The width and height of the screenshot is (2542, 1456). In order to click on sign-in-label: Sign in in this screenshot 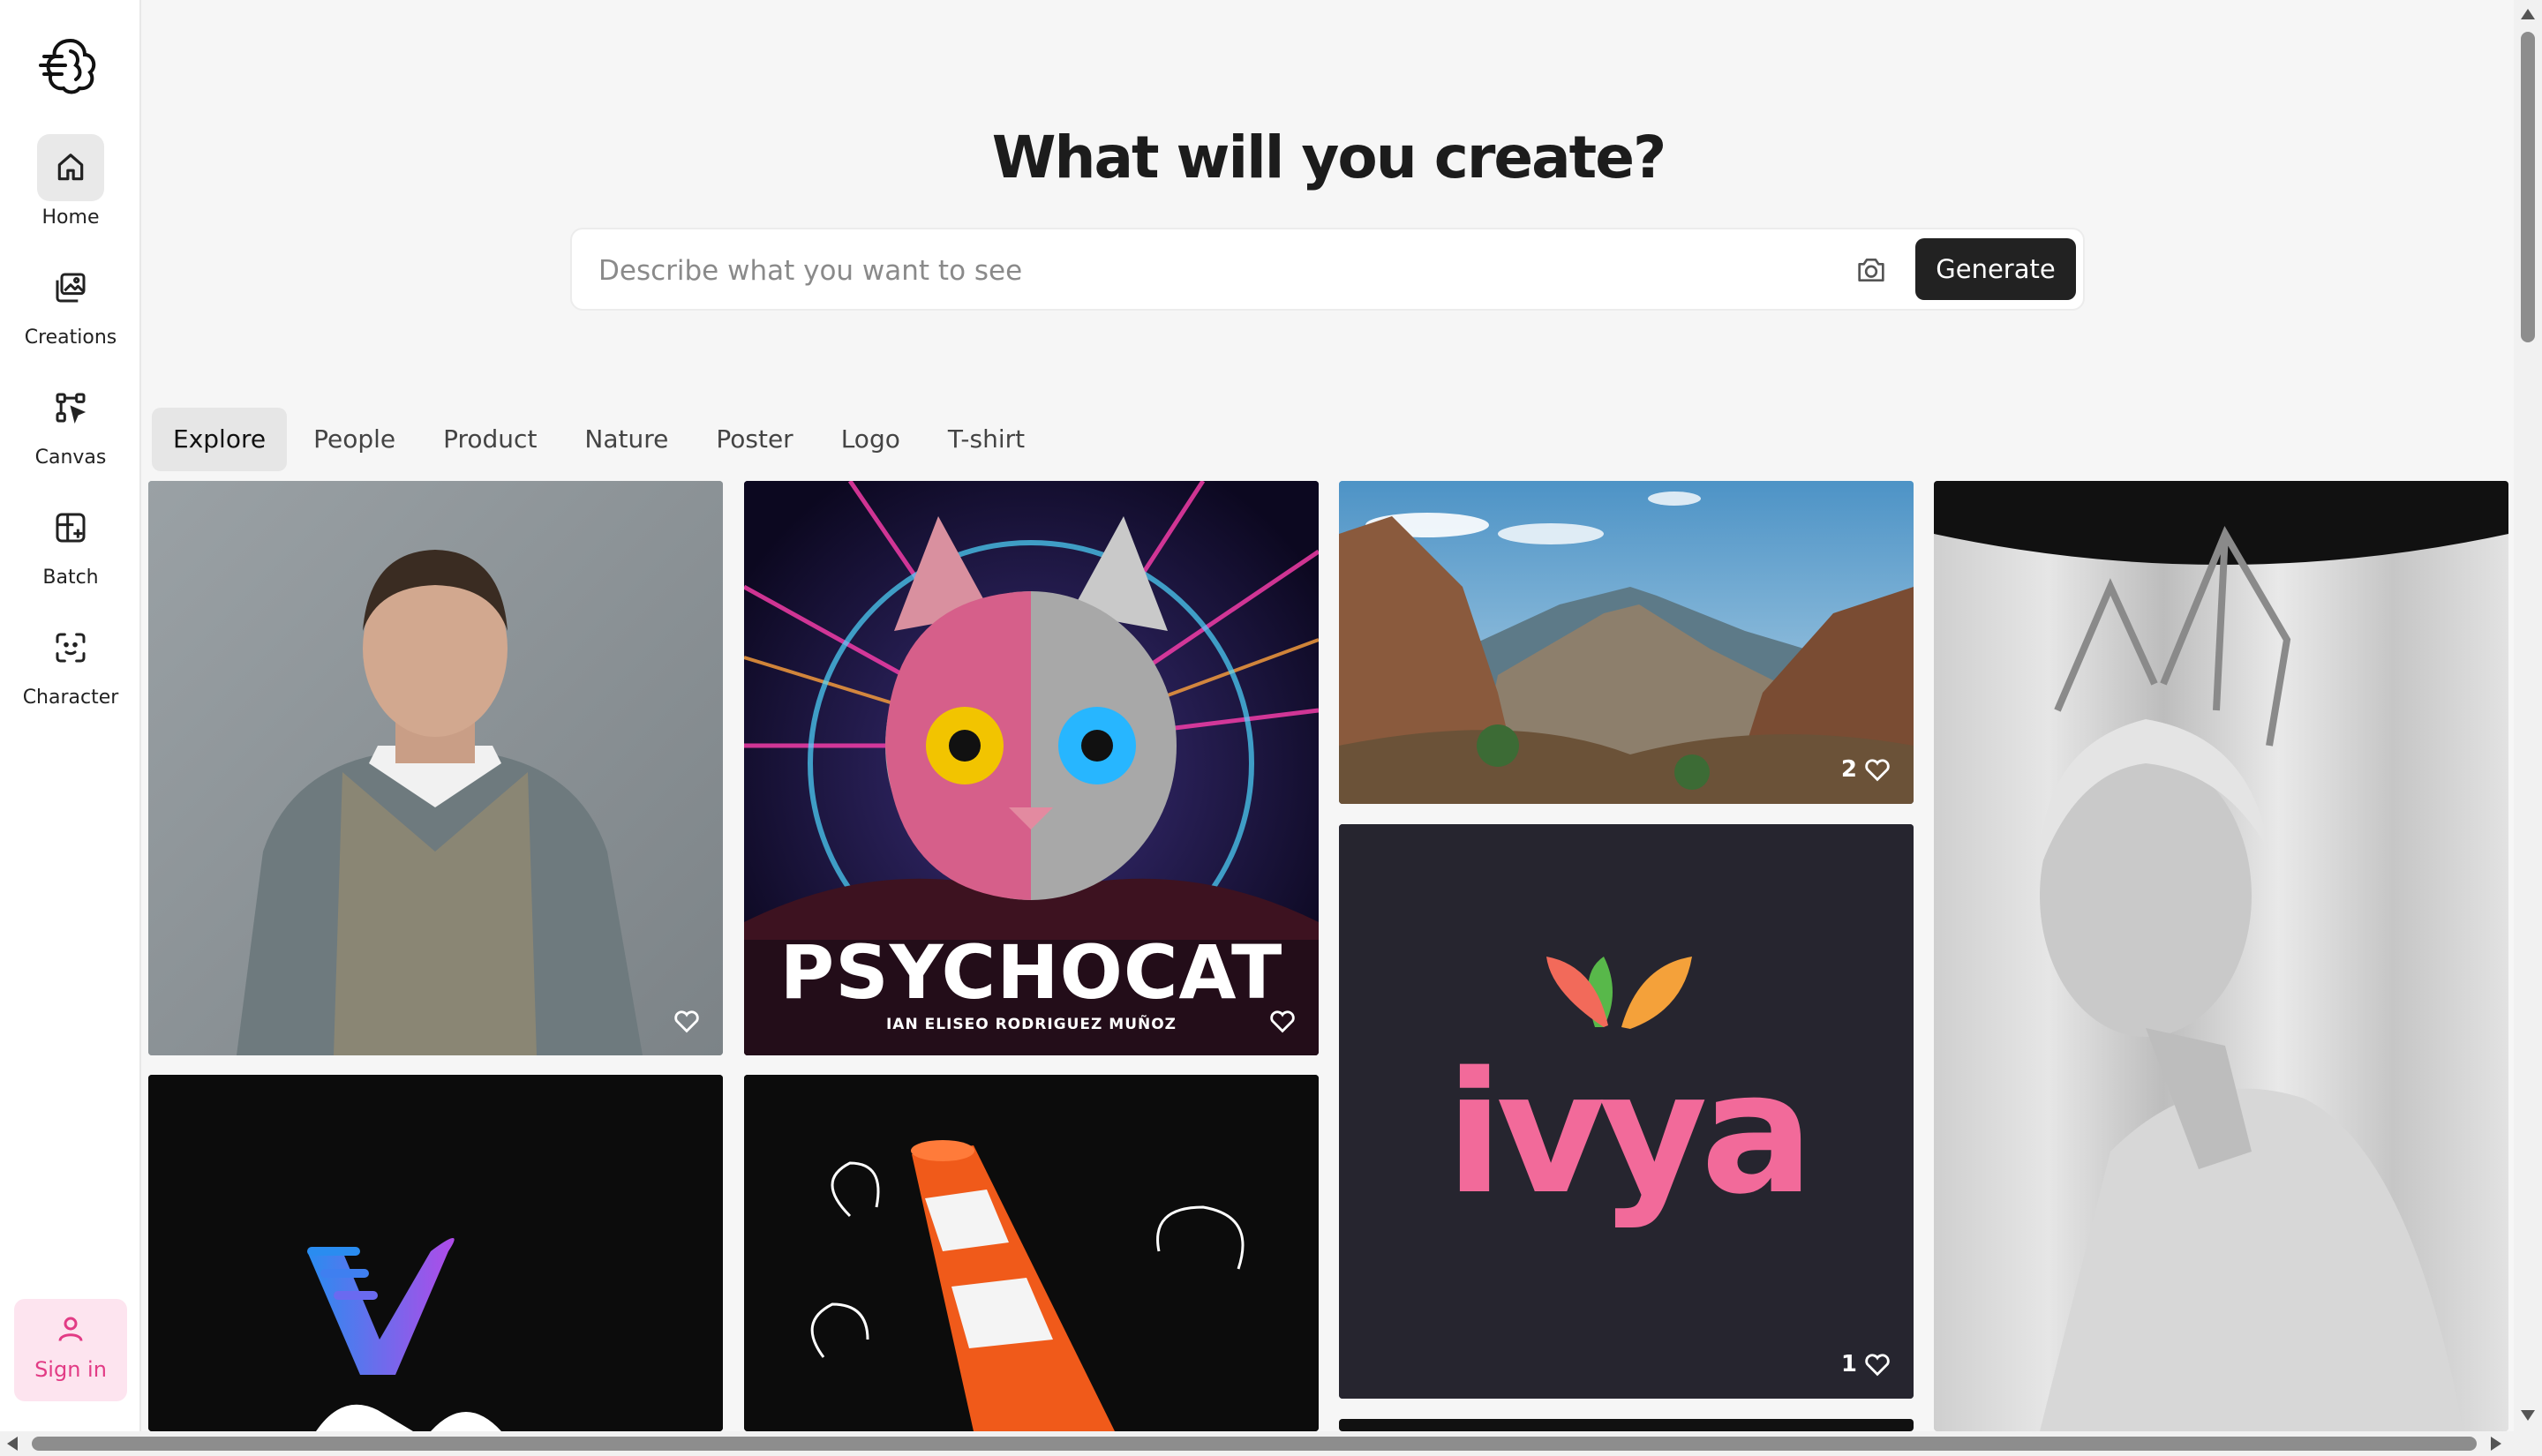, I will do `click(70, 1369)`.